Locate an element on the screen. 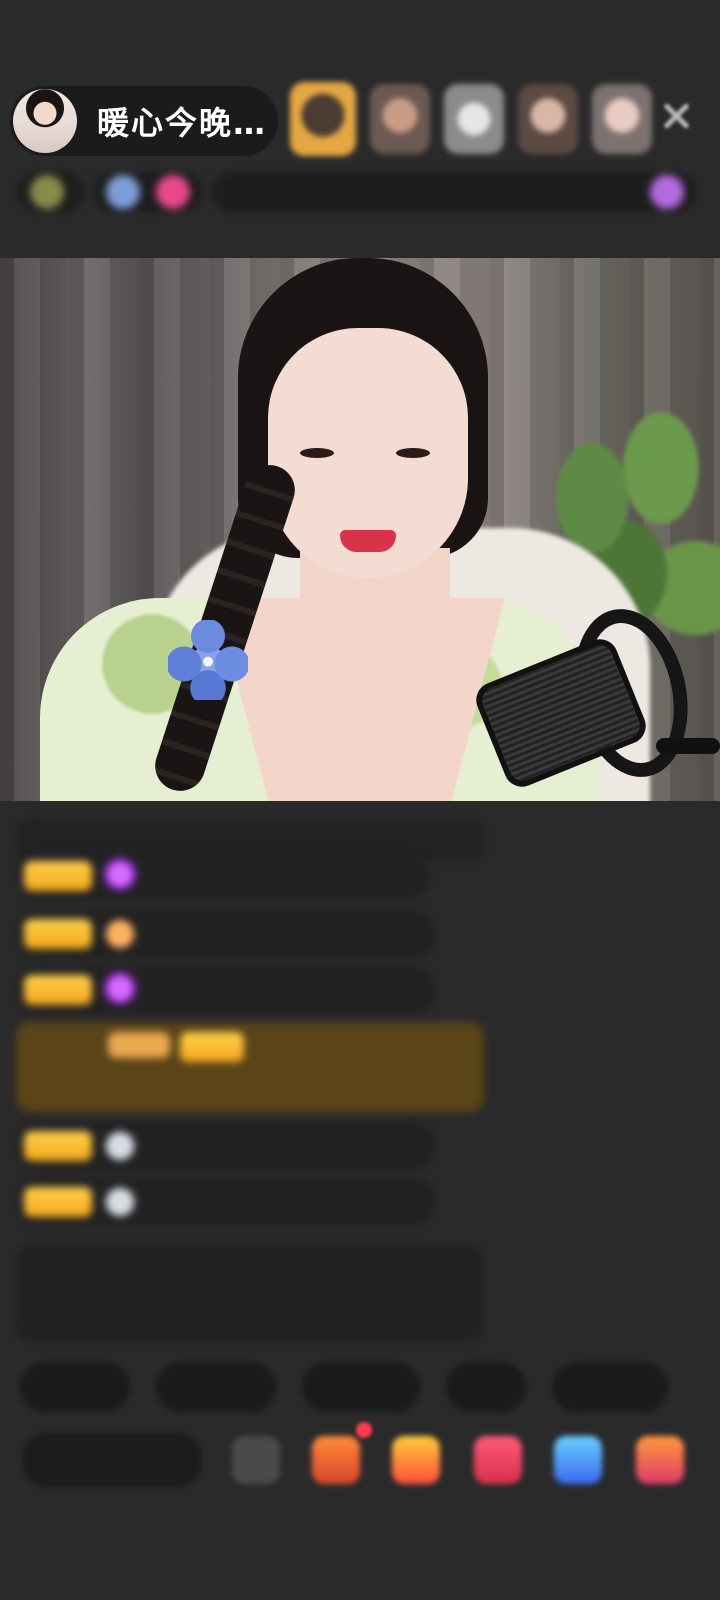 This screenshot has height=1600, width=720. orange-icon is located at coordinates (120, 934).